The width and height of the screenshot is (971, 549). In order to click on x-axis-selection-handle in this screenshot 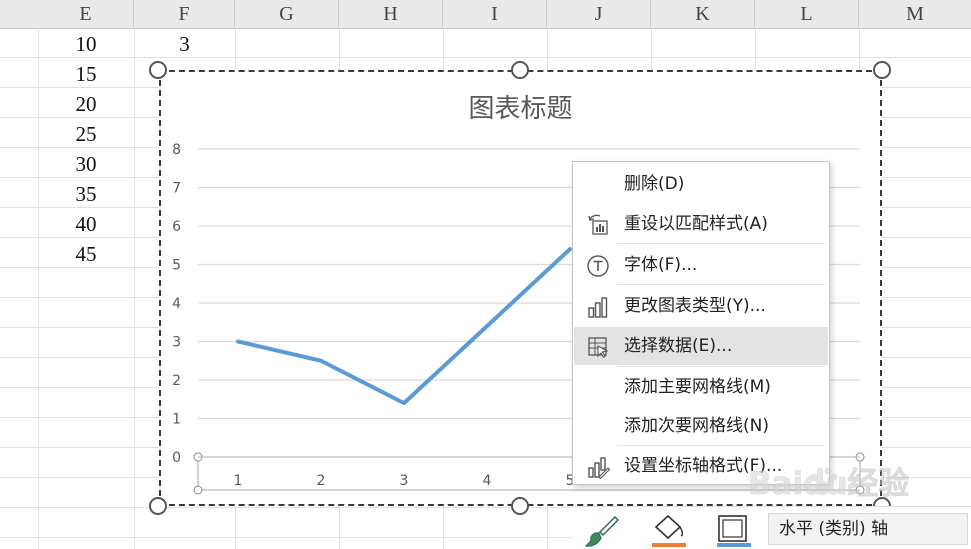, I will do `click(198, 490)`.